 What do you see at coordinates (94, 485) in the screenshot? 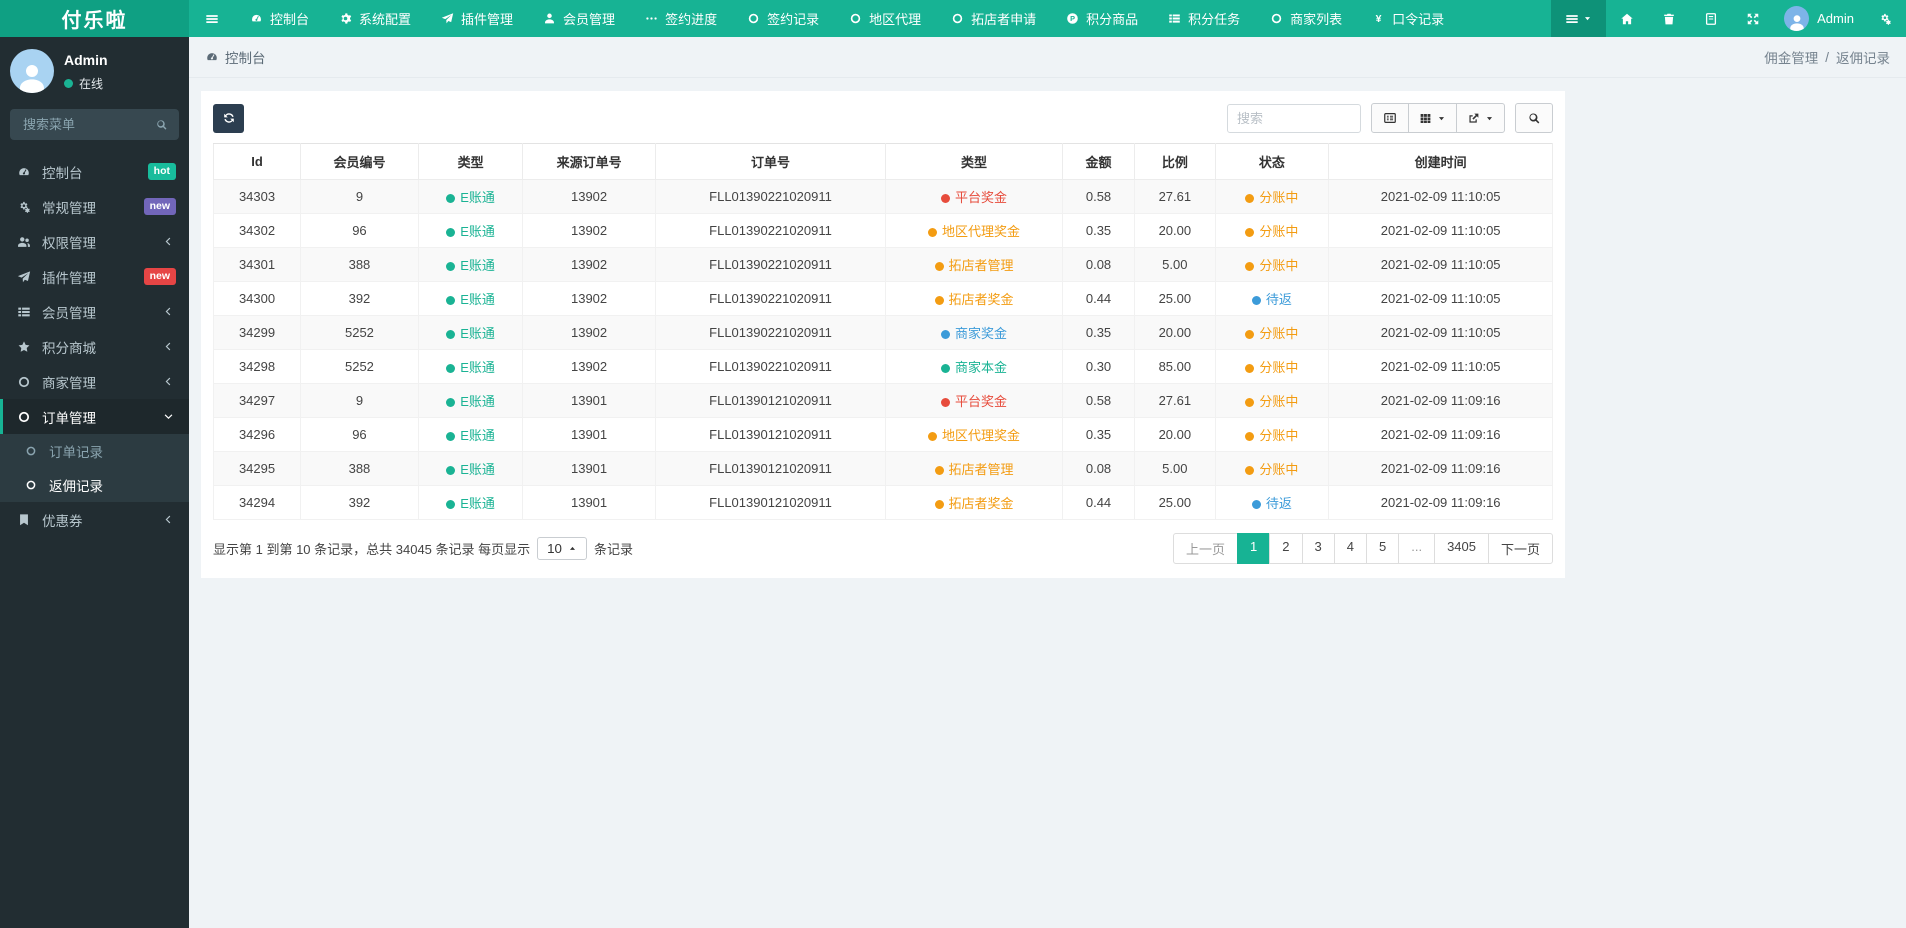
I see `sidebar-item-rebate-records: 返佣记录` at bounding box center [94, 485].